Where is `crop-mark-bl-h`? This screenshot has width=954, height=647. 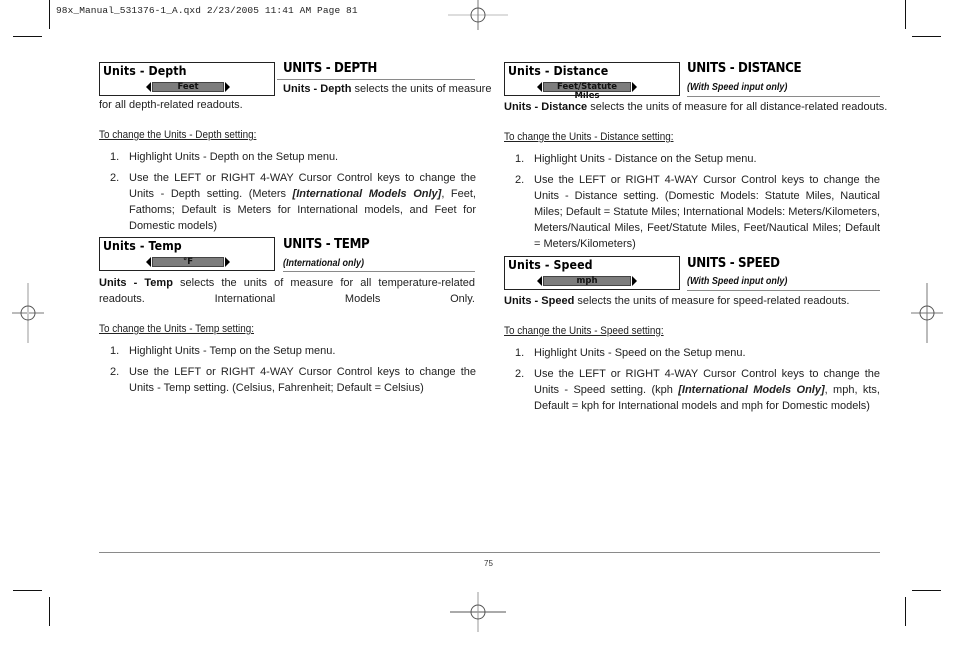
crop-mark-bl-h is located at coordinates (27, 590).